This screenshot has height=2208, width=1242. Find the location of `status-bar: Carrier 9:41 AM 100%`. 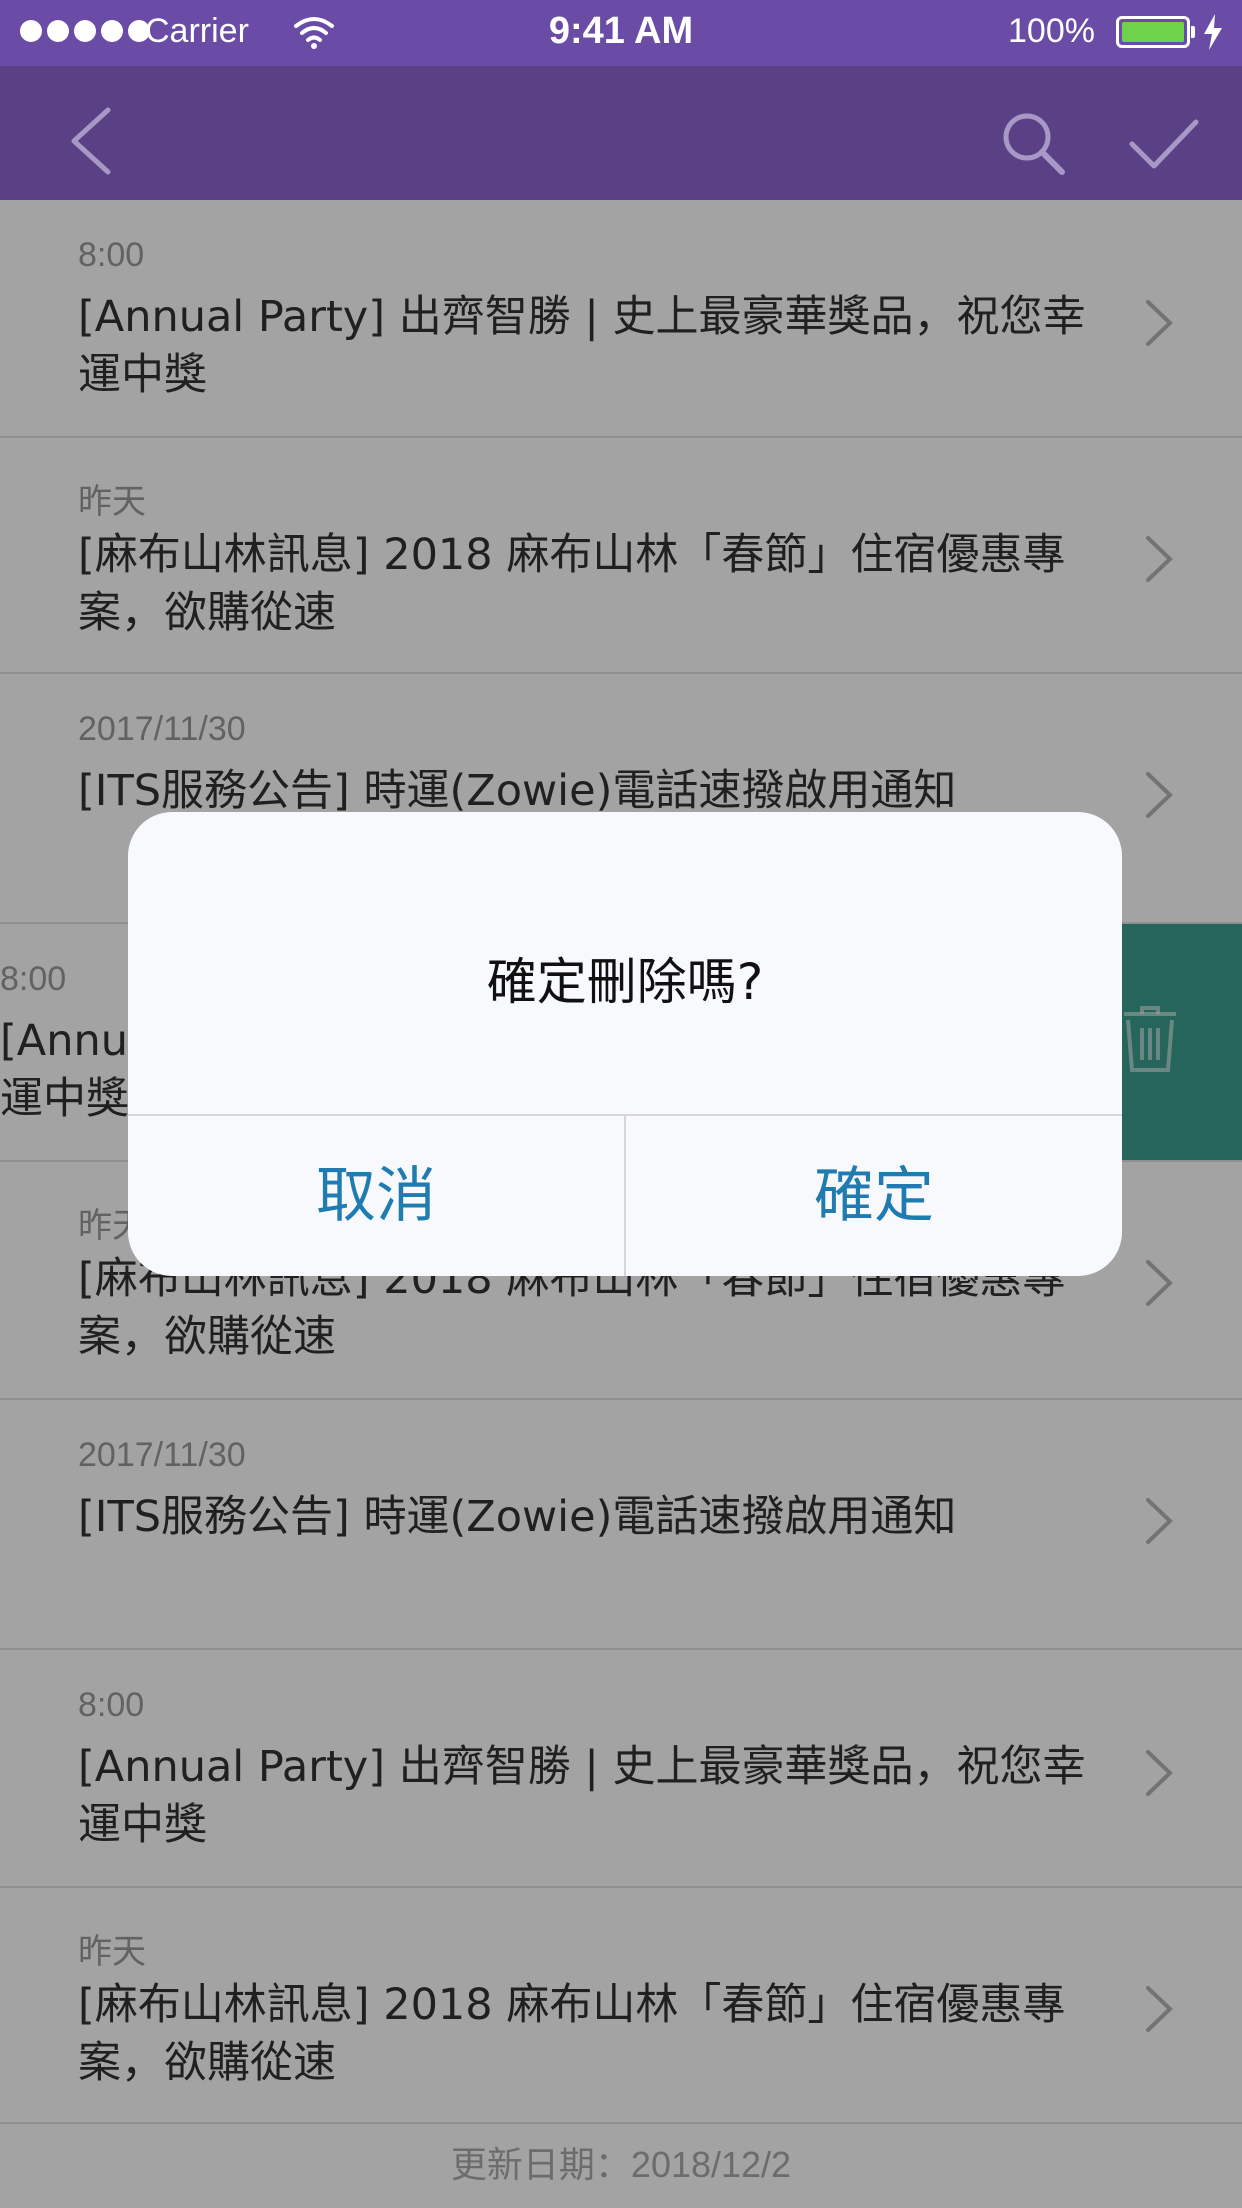

status-bar: Carrier 9:41 AM 100% is located at coordinates (621, 33).